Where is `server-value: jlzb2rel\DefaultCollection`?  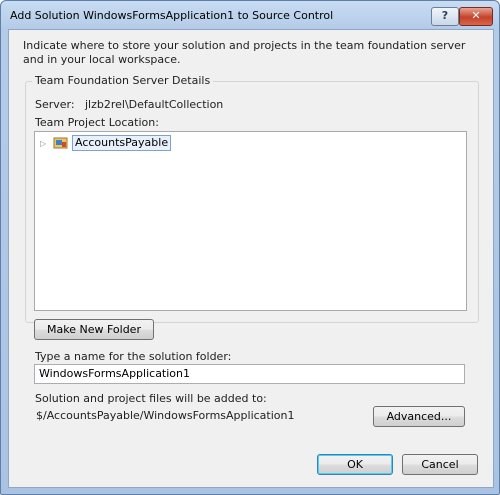
server-value: jlzb2rel\DefaultCollection is located at coordinates (154, 104).